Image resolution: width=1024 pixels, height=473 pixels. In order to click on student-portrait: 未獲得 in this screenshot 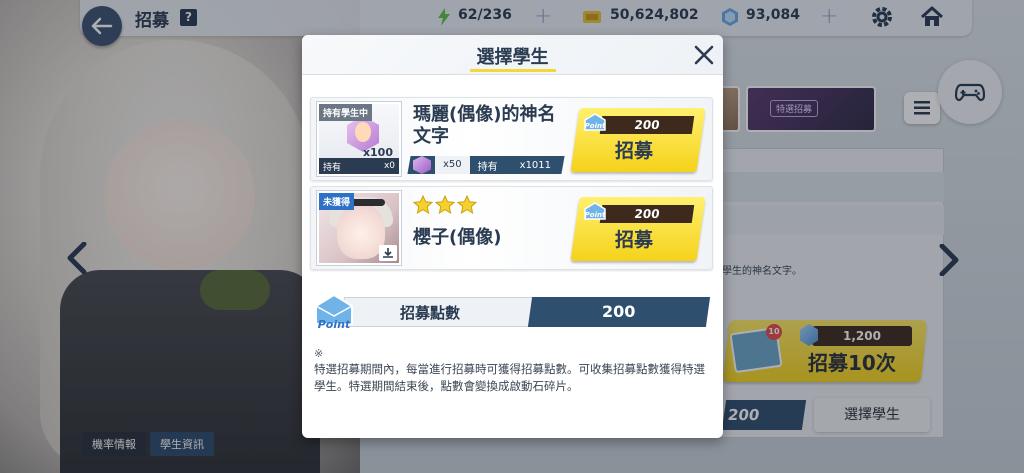, I will do `click(359, 228)`.